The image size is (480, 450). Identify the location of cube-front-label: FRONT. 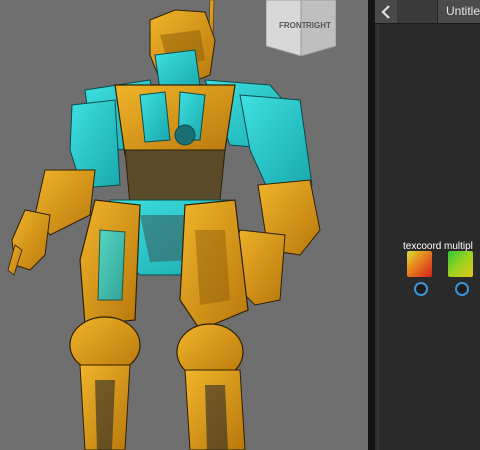
(293, 25).